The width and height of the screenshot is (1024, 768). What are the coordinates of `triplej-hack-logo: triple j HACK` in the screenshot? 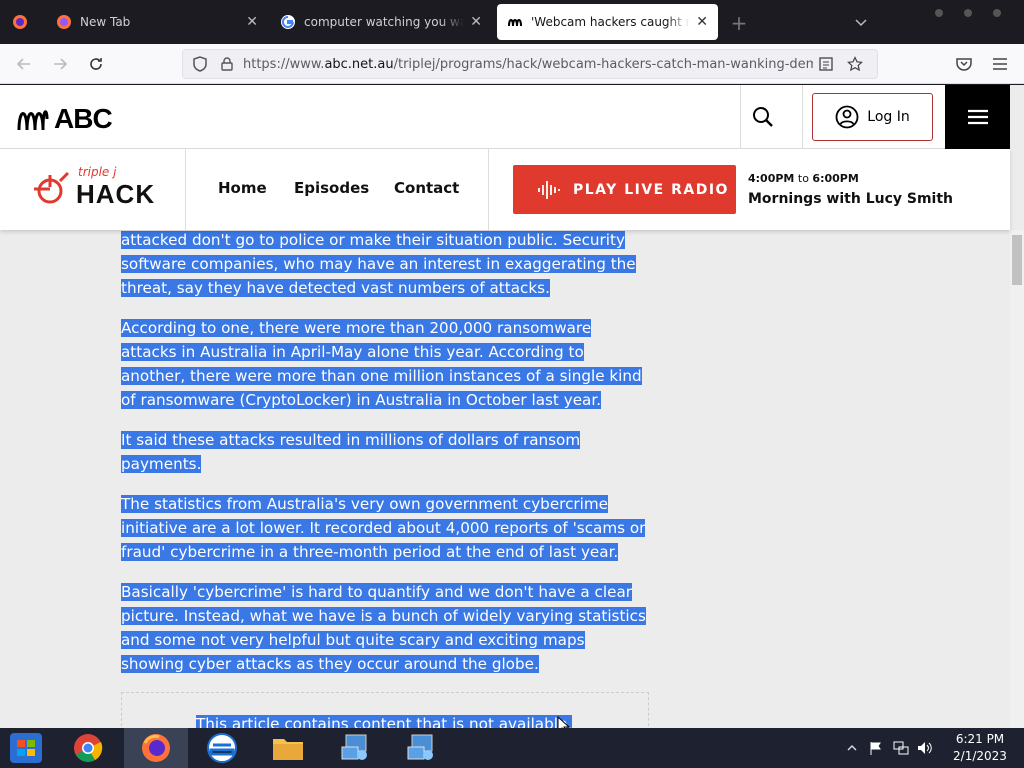 It's located at (95, 189).